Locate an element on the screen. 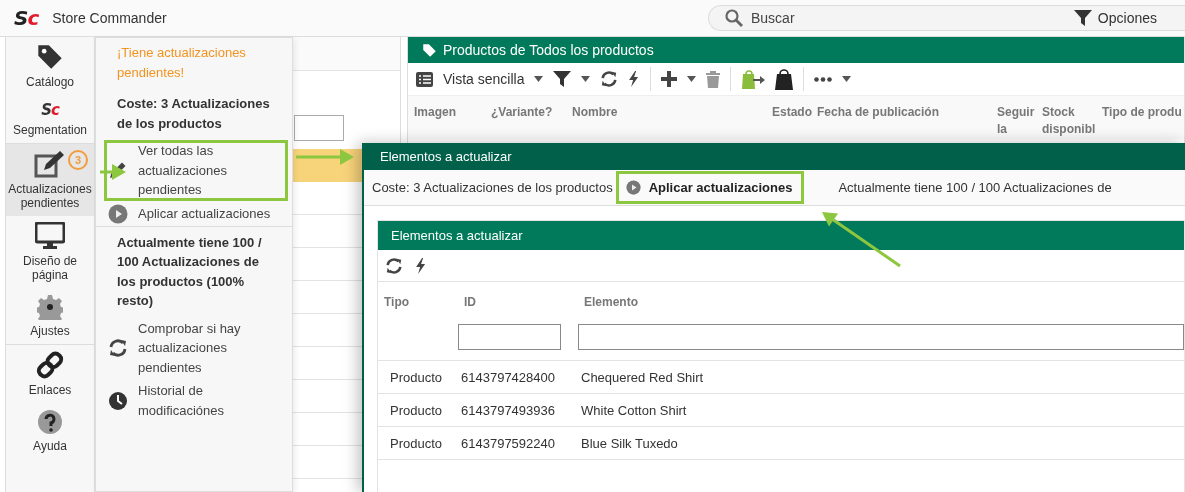 Image resolution: width=1185 pixels, height=492 pixels. app-logo: Sc is located at coordinates (26, 18).